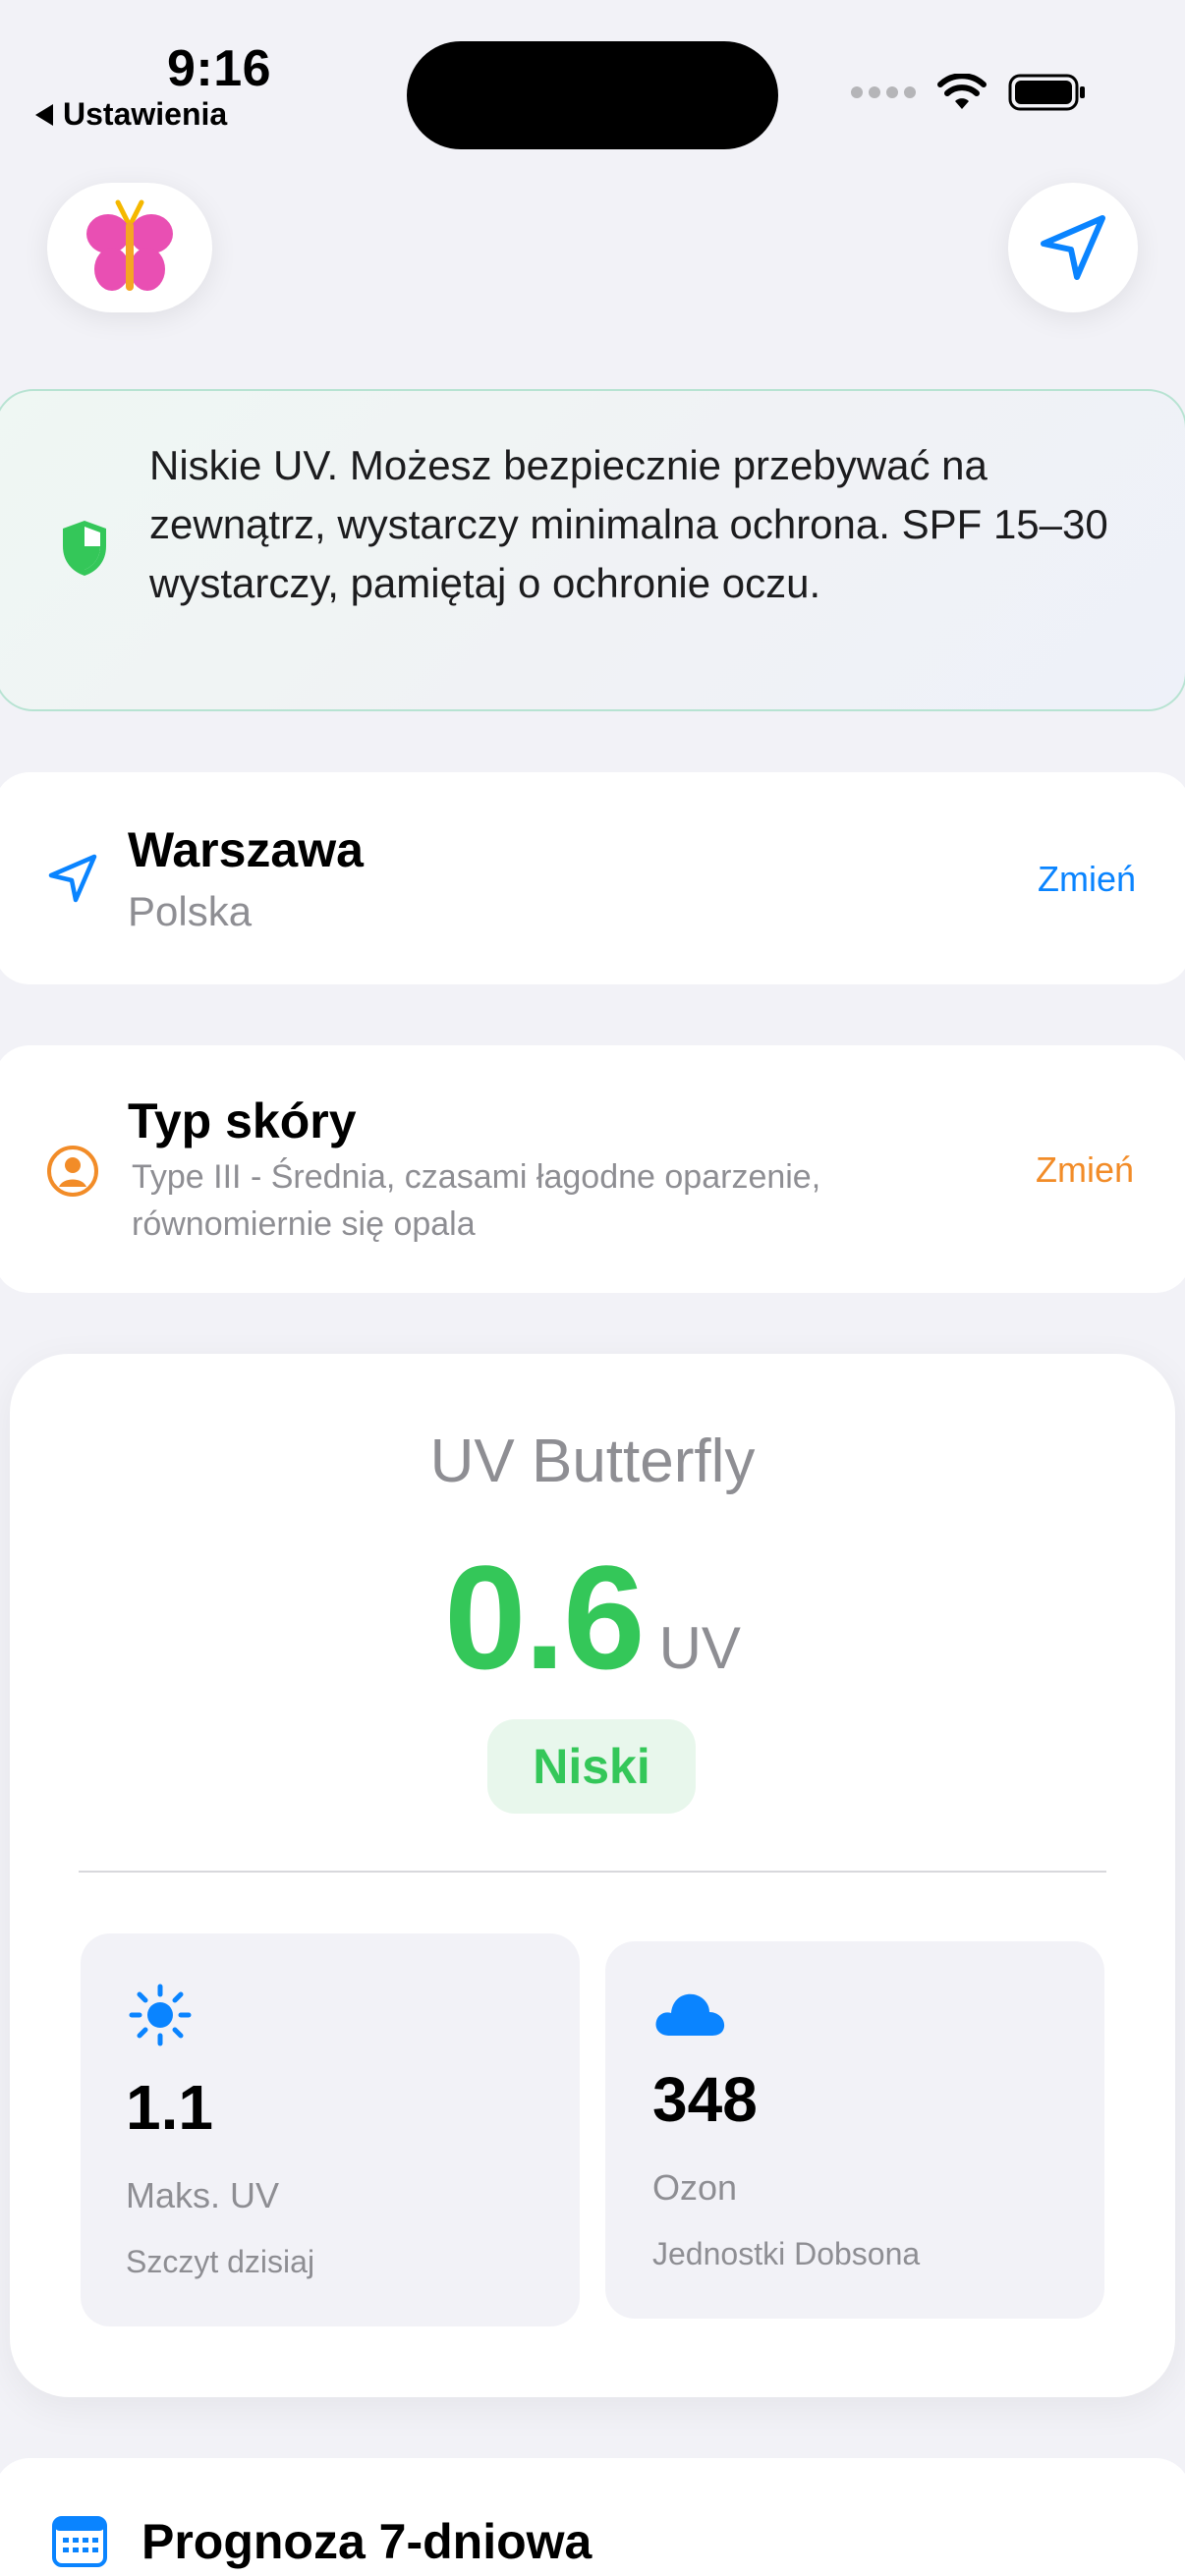 This screenshot has height=2576, width=1185. Describe the element at coordinates (1046, 92) in the screenshot. I see `battery-icon` at that location.